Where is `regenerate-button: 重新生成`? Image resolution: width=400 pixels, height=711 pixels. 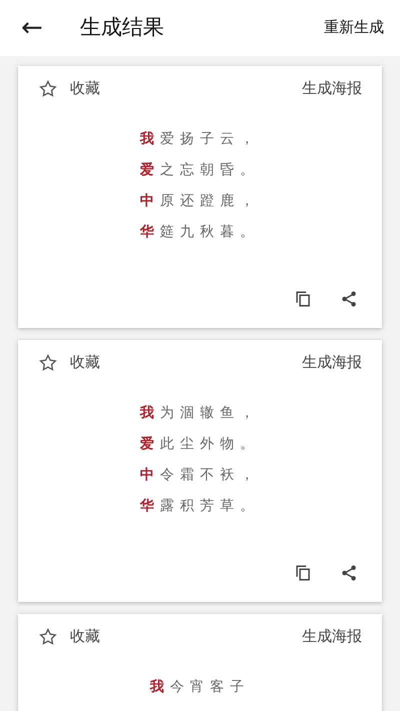 regenerate-button: 重新生成 is located at coordinates (354, 28).